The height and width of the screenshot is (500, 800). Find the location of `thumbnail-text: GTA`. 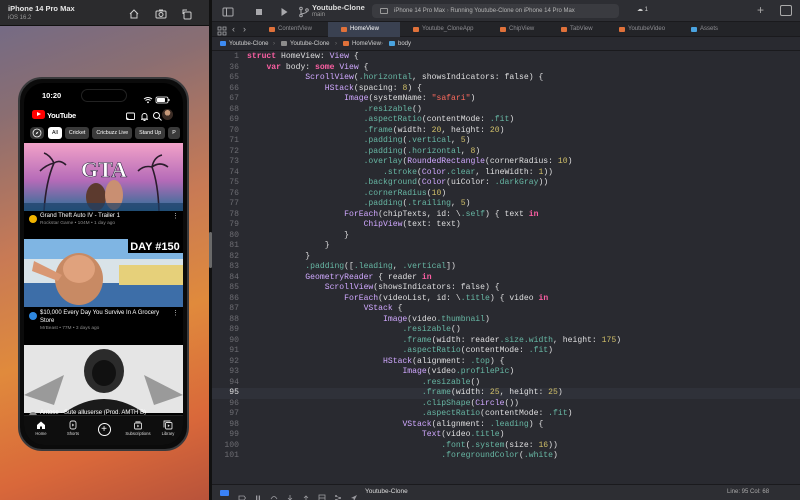

thumbnail-text: GTA is located at coordinates (104, 169).